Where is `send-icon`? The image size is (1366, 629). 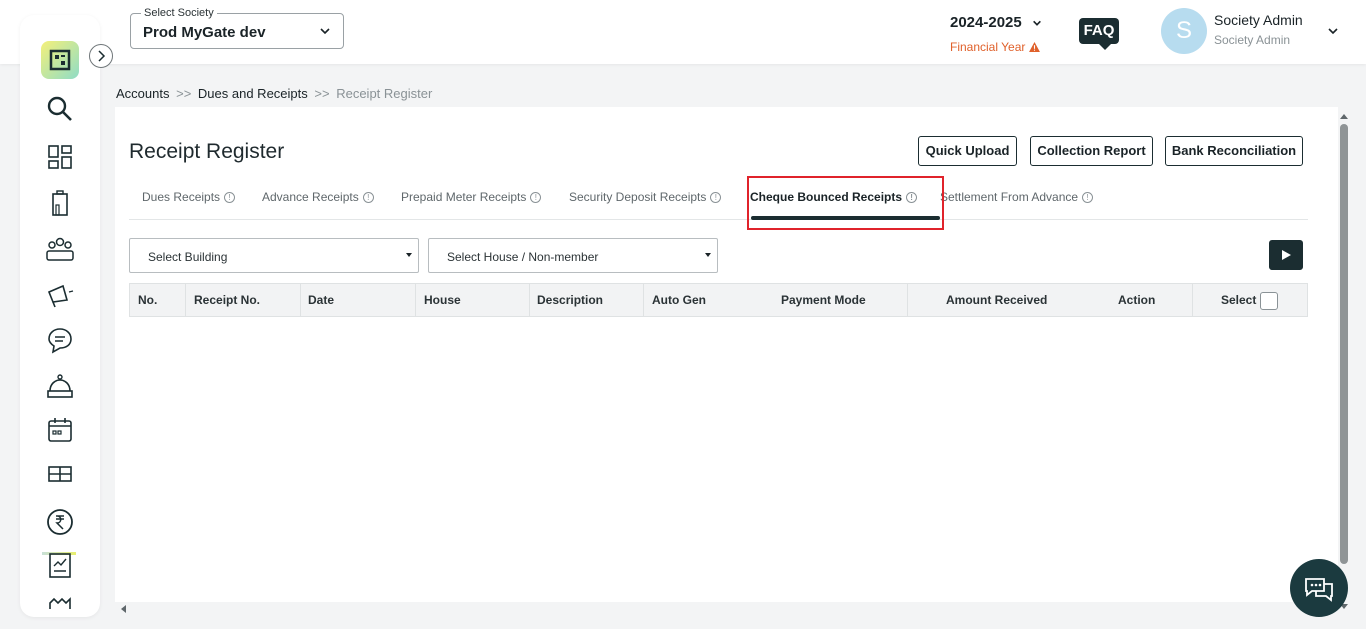 send-icon is located at coordinates (1286, 255).